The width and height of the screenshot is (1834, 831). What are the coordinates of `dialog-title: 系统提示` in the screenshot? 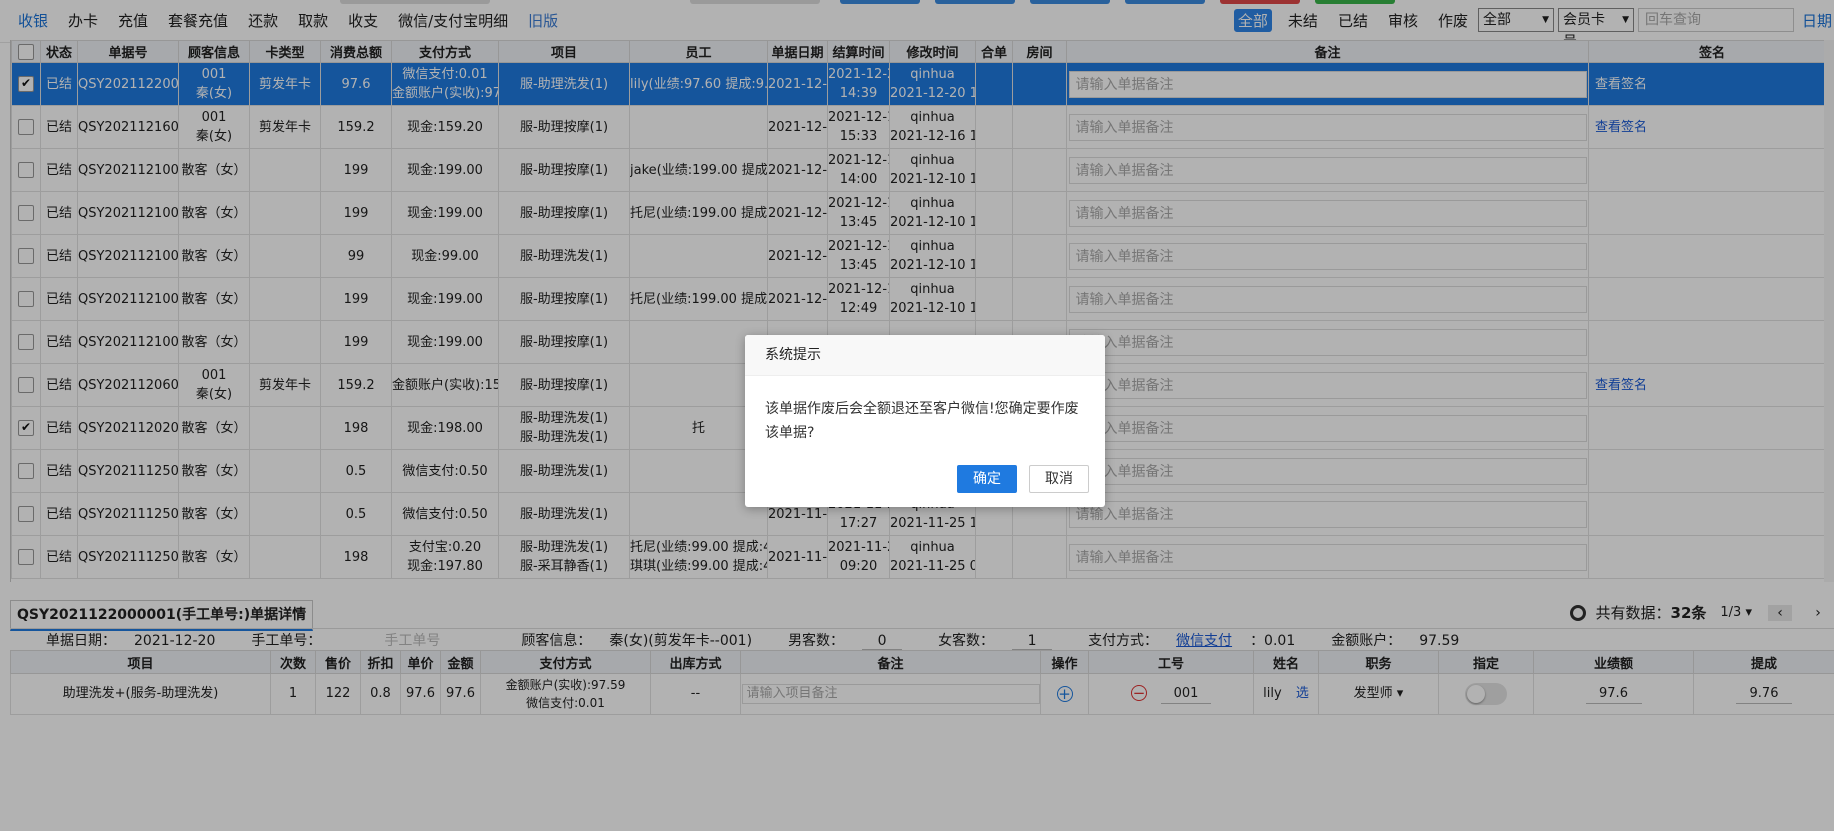 It's located at (925, 355).